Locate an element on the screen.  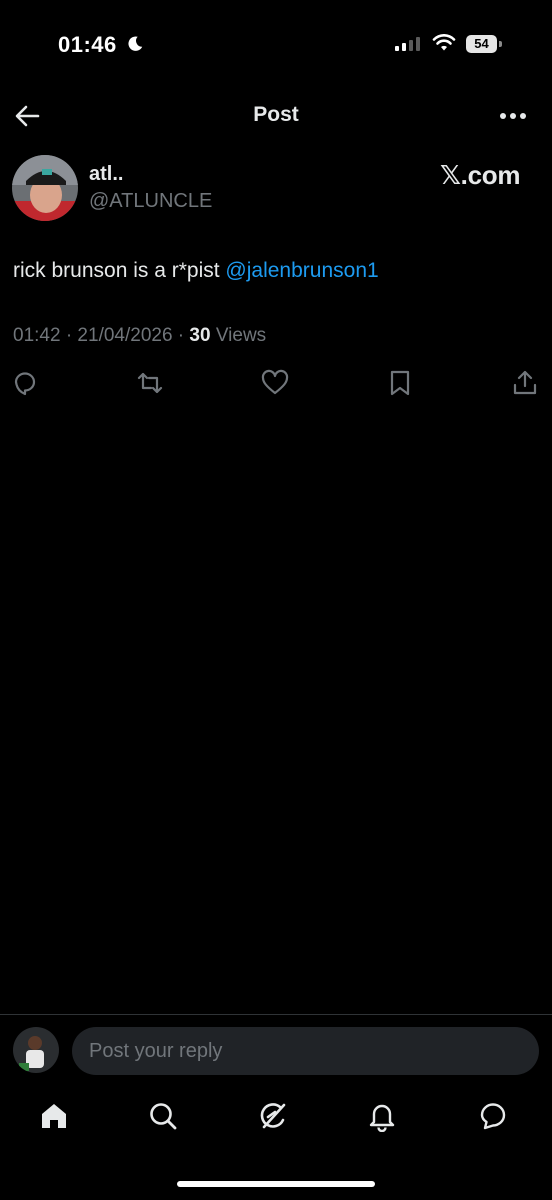
user-avatar is located at coordinates (36, 1050).